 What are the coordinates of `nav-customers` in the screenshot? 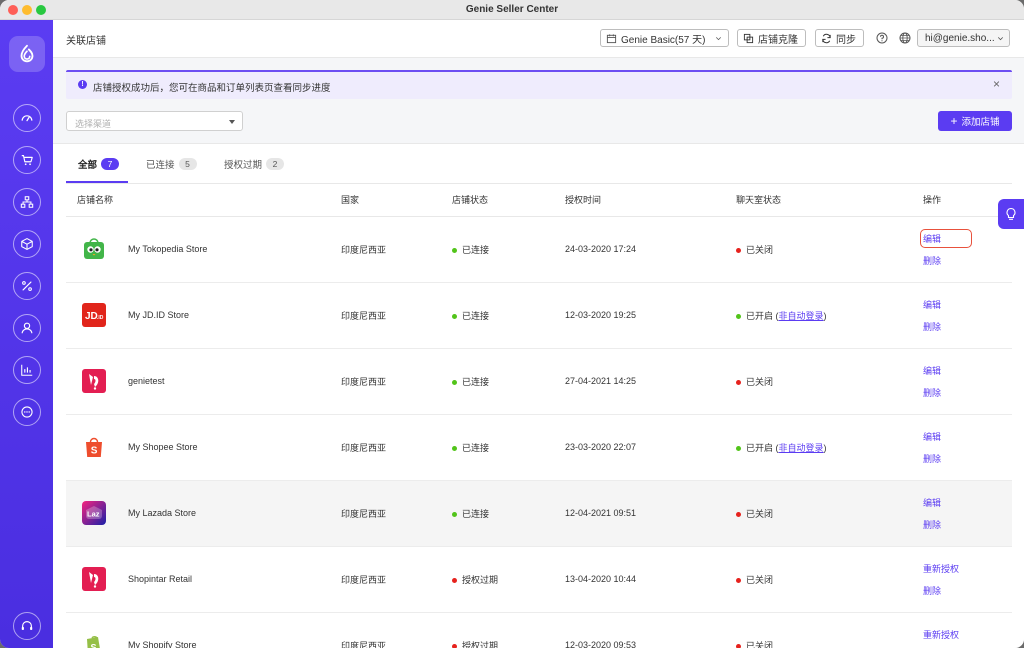 It's located at (27, 328).